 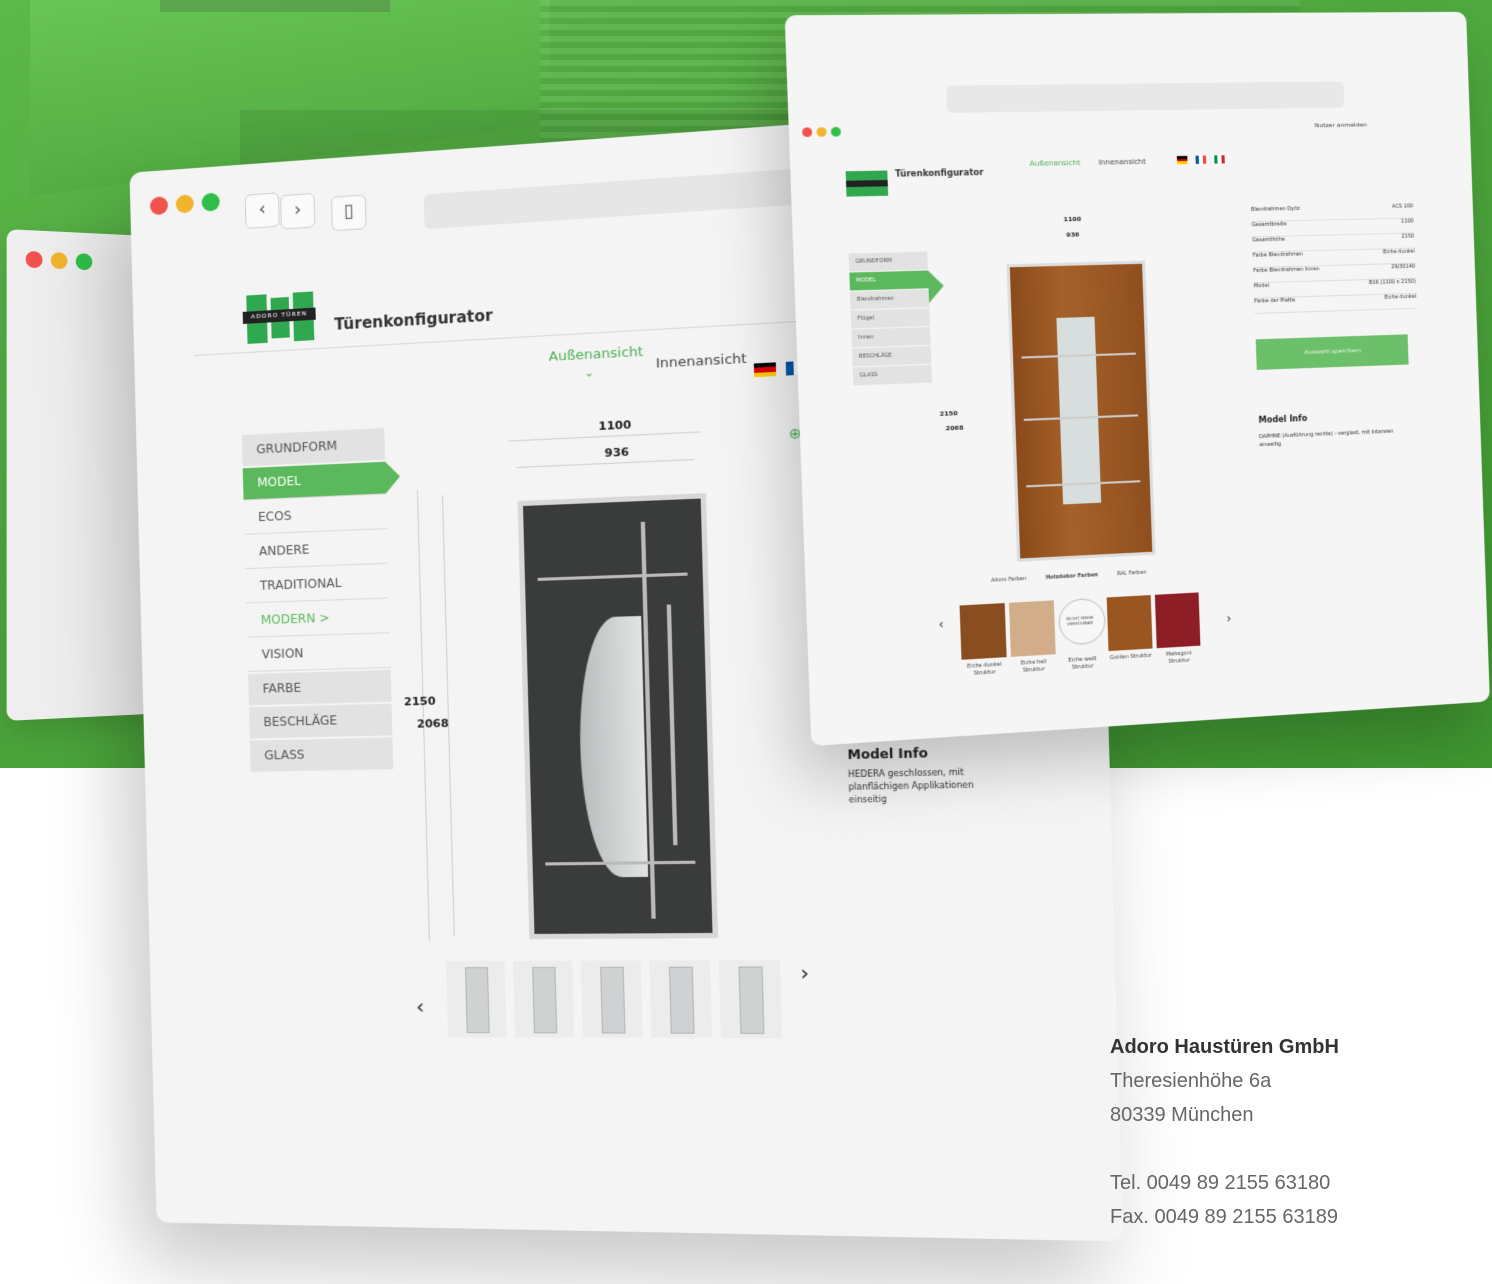 I want to click on door-preview, so click(x=1080, y=411).